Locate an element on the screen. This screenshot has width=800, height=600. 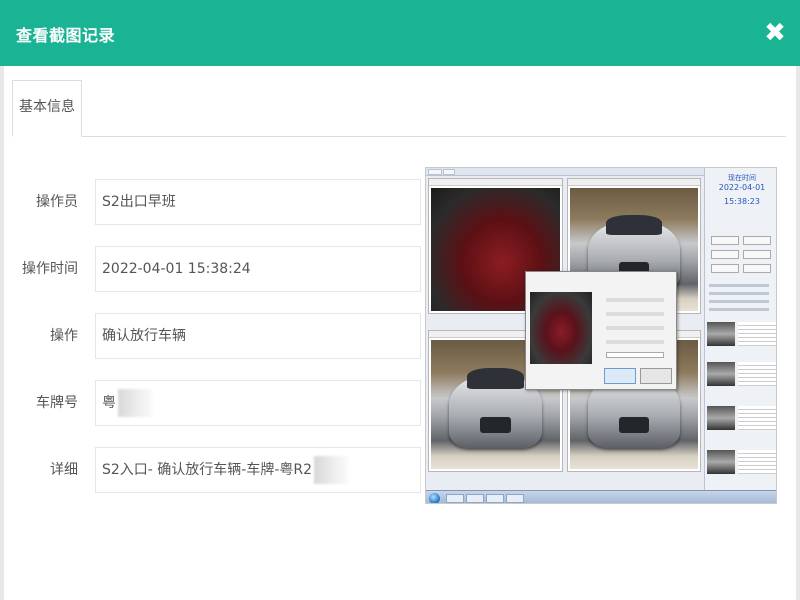
popup-confirm-button is located at coordinates (620, 376).